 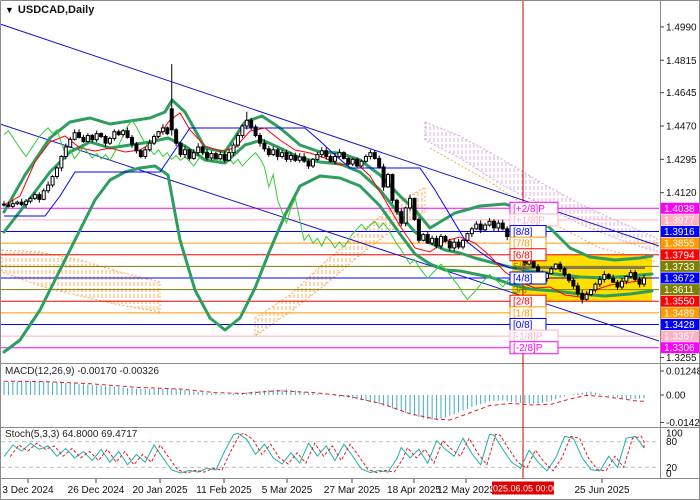 What do you see at coordinates (56, 10) in the screenshot?
I see `symbol-period-label: USDCAD,Daily` at bounding box center [56, 10].